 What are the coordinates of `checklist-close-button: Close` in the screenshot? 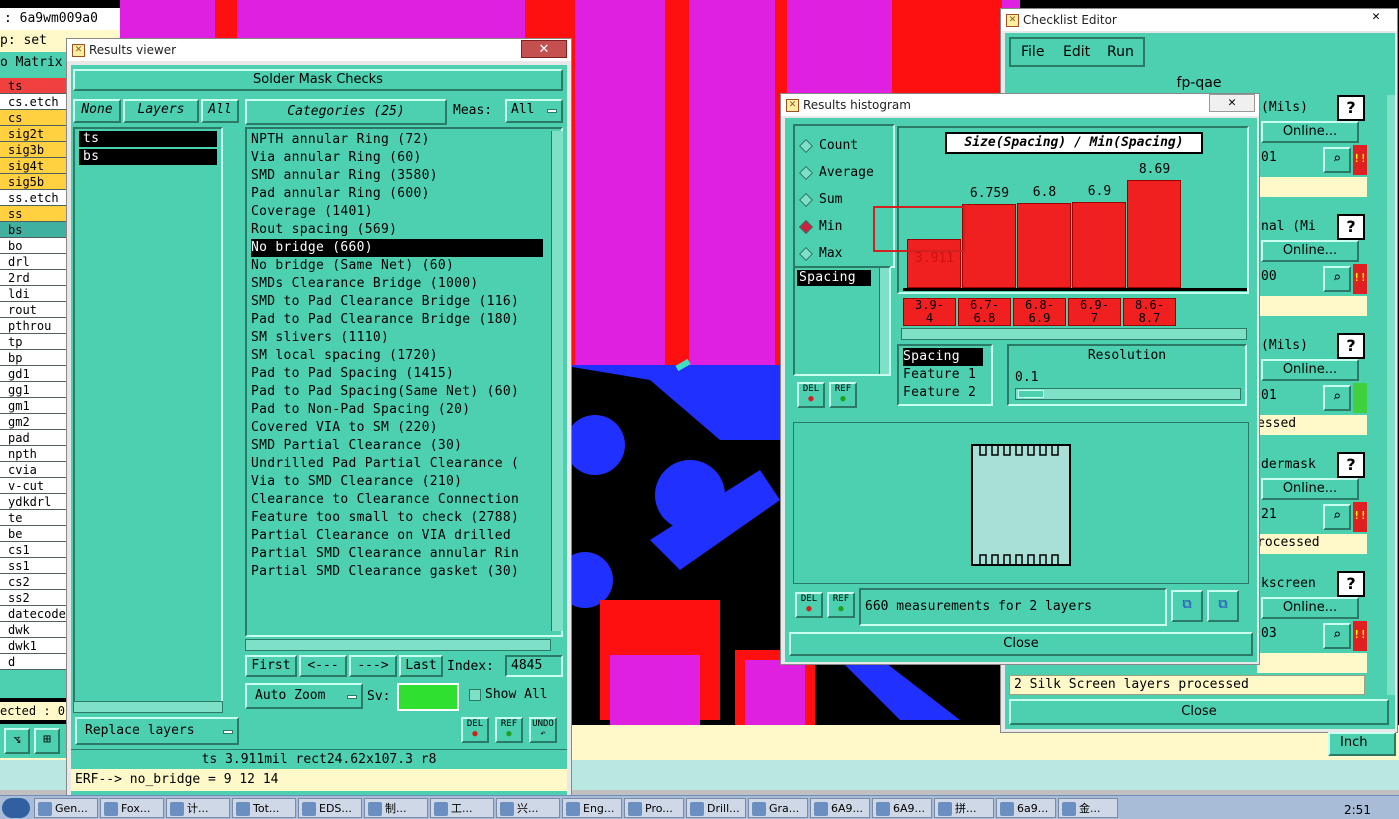 It's located at (1199, 712).